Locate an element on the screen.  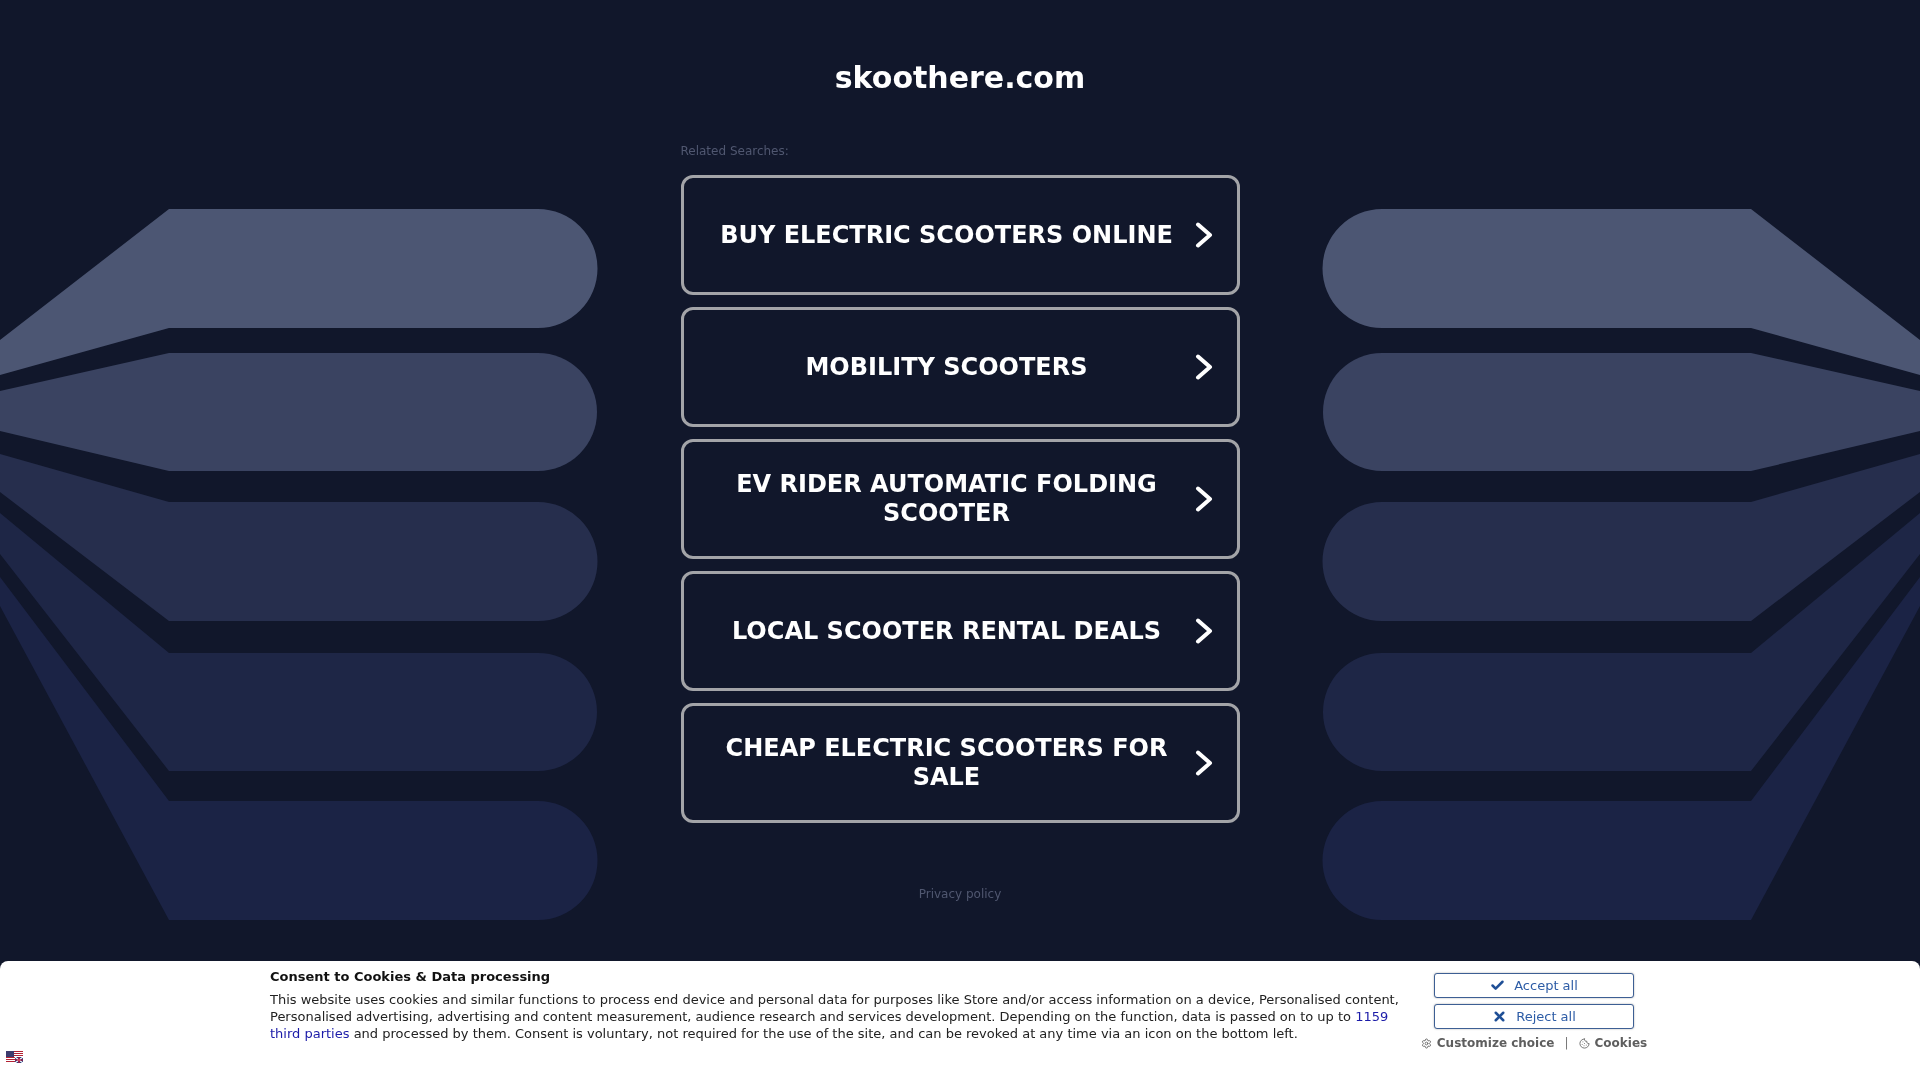
related-search-link: BUY ELECTRIC SCOOTERS ONLINE is located at coordinates (960, 235).